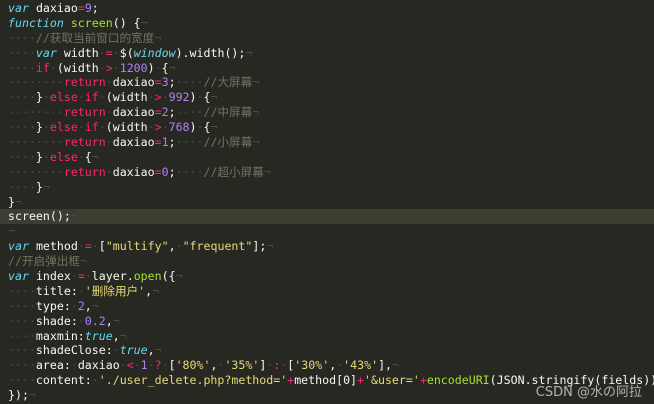 The image size is (654, 404). I want to click on code-line: ········return·daxiao=2;····//中屏幕¬, so click(327, 112).